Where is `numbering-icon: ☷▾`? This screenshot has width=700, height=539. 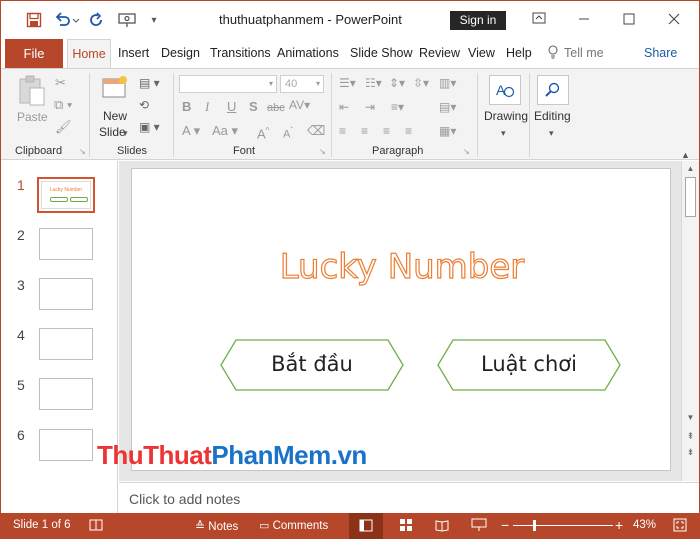
numbering-icon: ☷▾ is located at coordinates (373, 83).